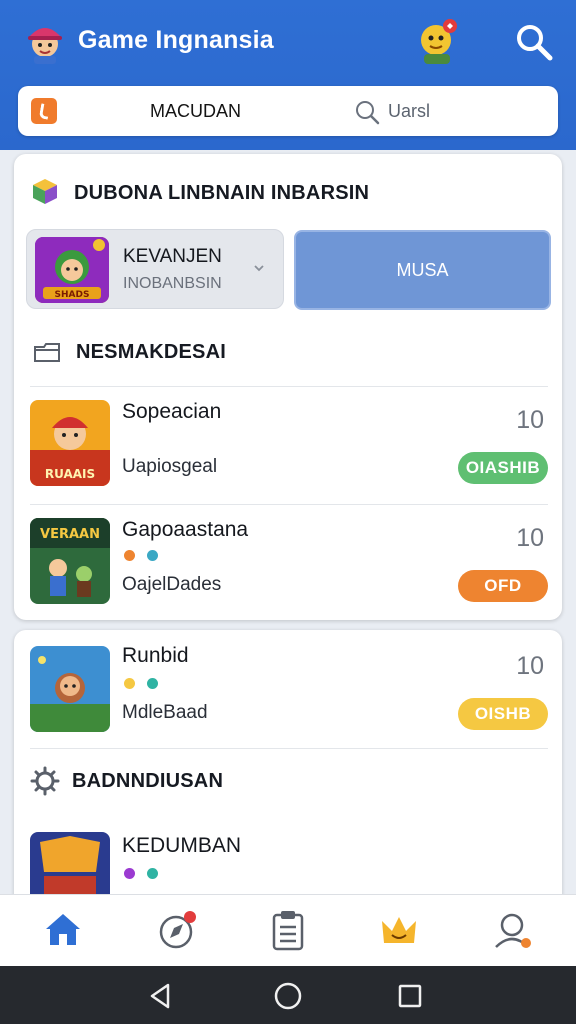 The height and width of the screenshot is (1024, 576). What do you see at coordinates (222, 193) in the screenshot?
I see `section-title: DUBONA LINBNAIN INBARSIN` at bounding box center [222, 193].